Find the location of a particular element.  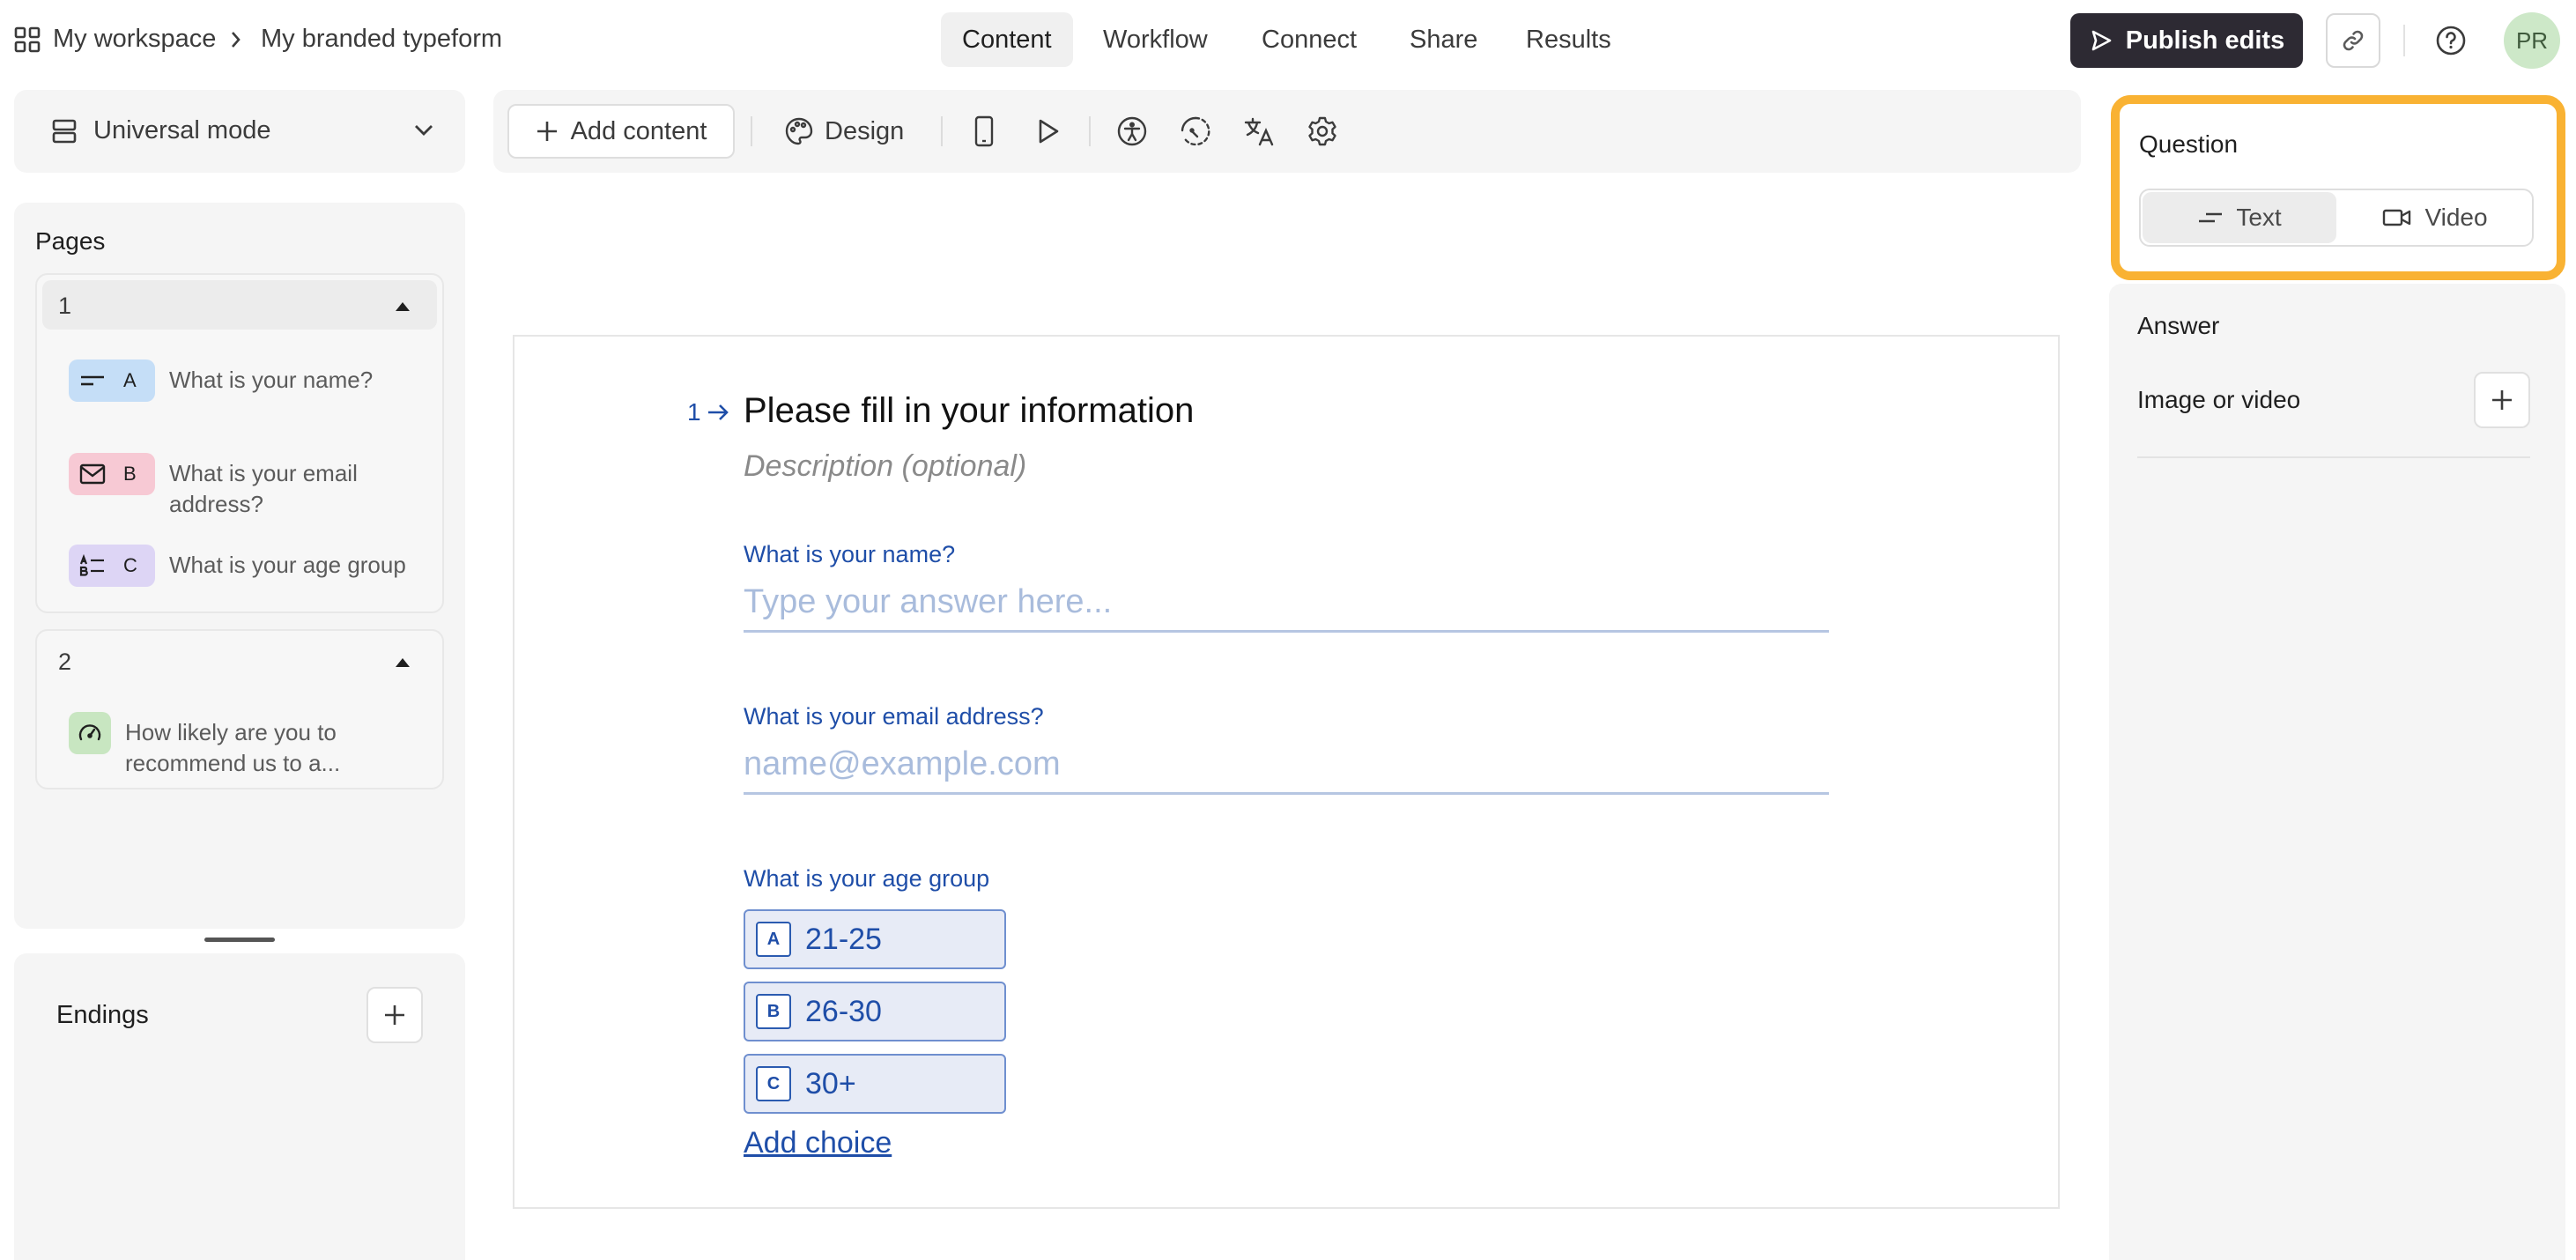

add-choice-link: Add choice is located at coordinates (818, 1143).